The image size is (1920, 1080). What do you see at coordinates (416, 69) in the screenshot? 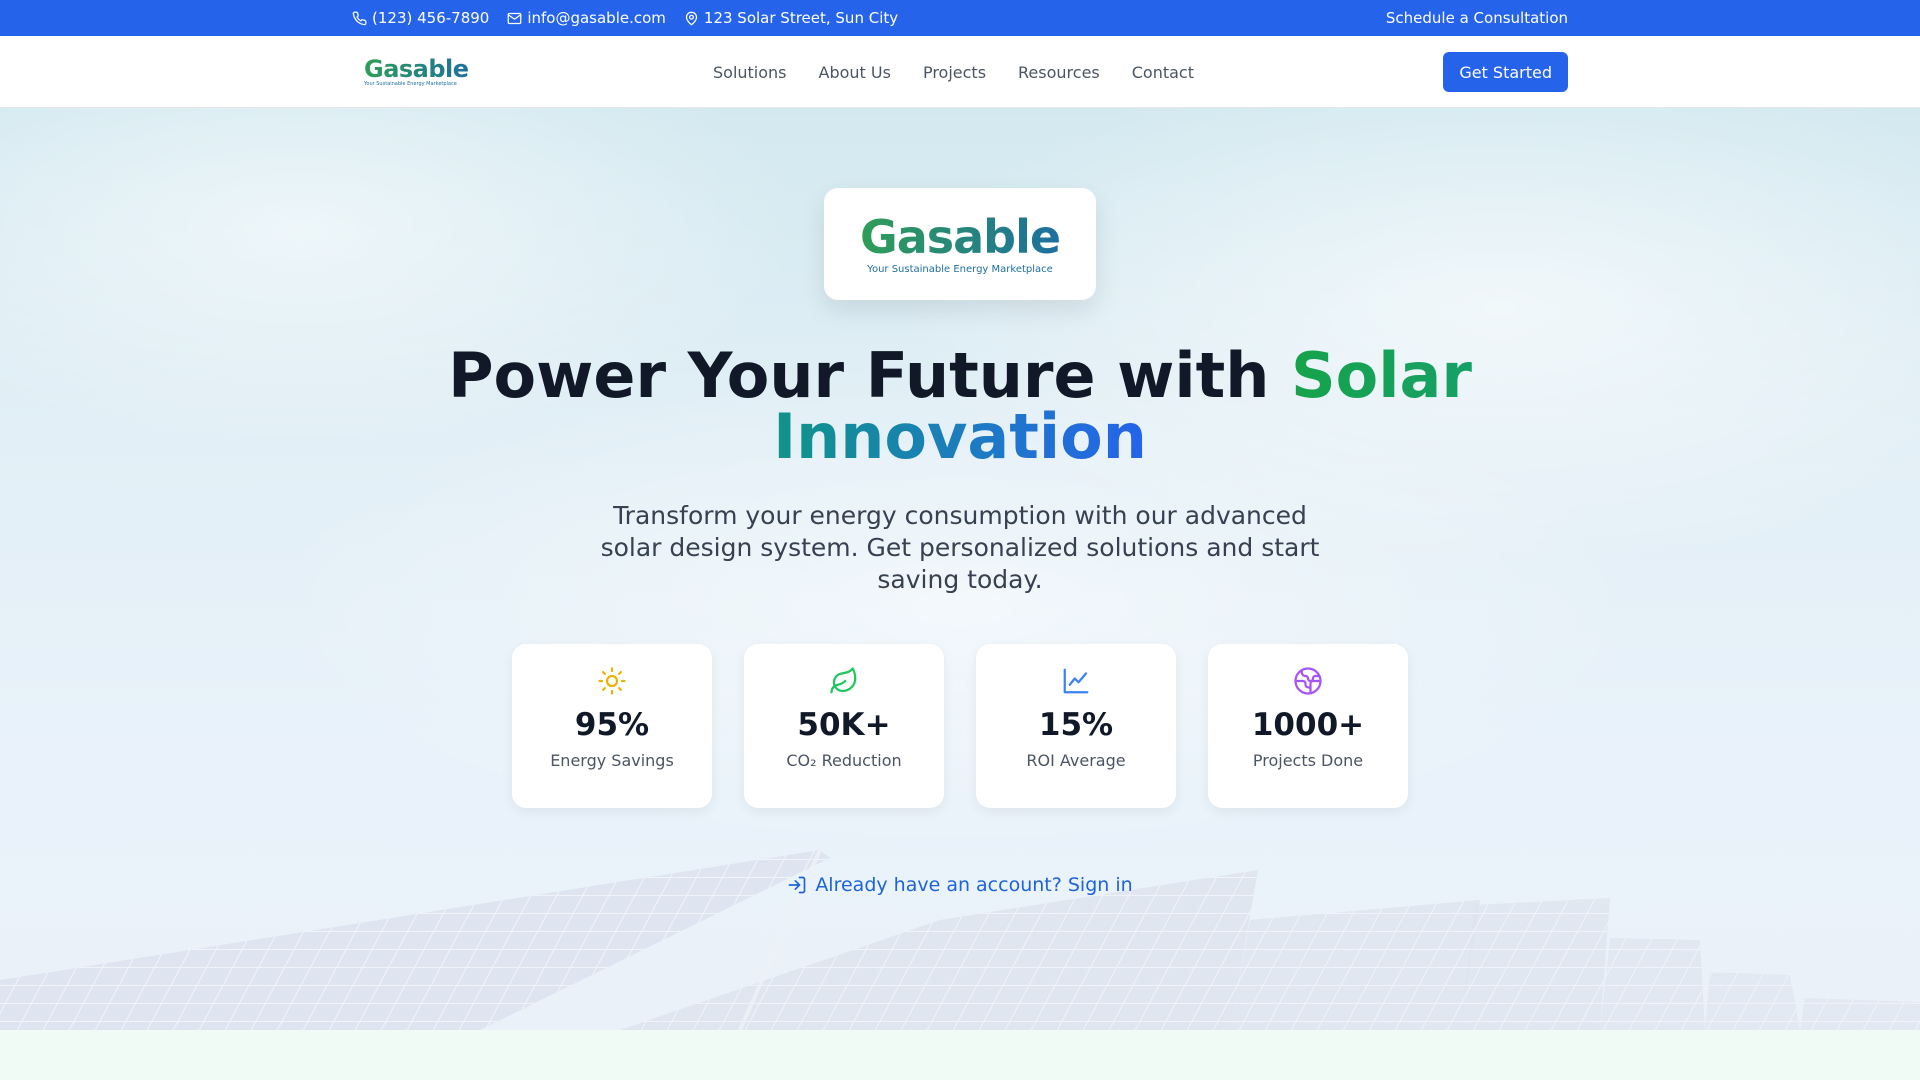
I see `nav-logo-wordmark: Gasable` at bounding box center [416, 69].